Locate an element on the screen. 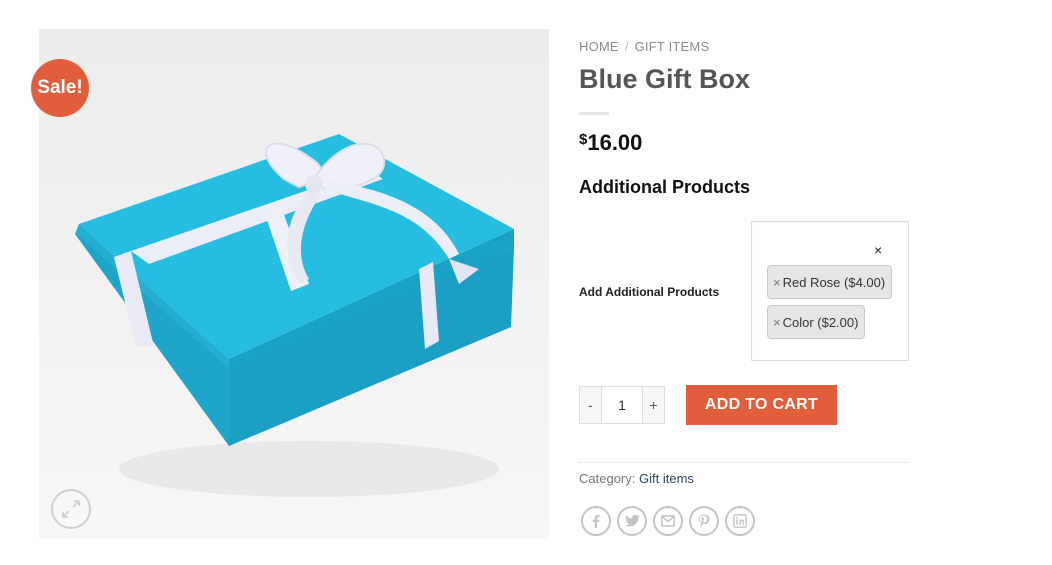  share-twitter-button is located at coordinates (632, 521).